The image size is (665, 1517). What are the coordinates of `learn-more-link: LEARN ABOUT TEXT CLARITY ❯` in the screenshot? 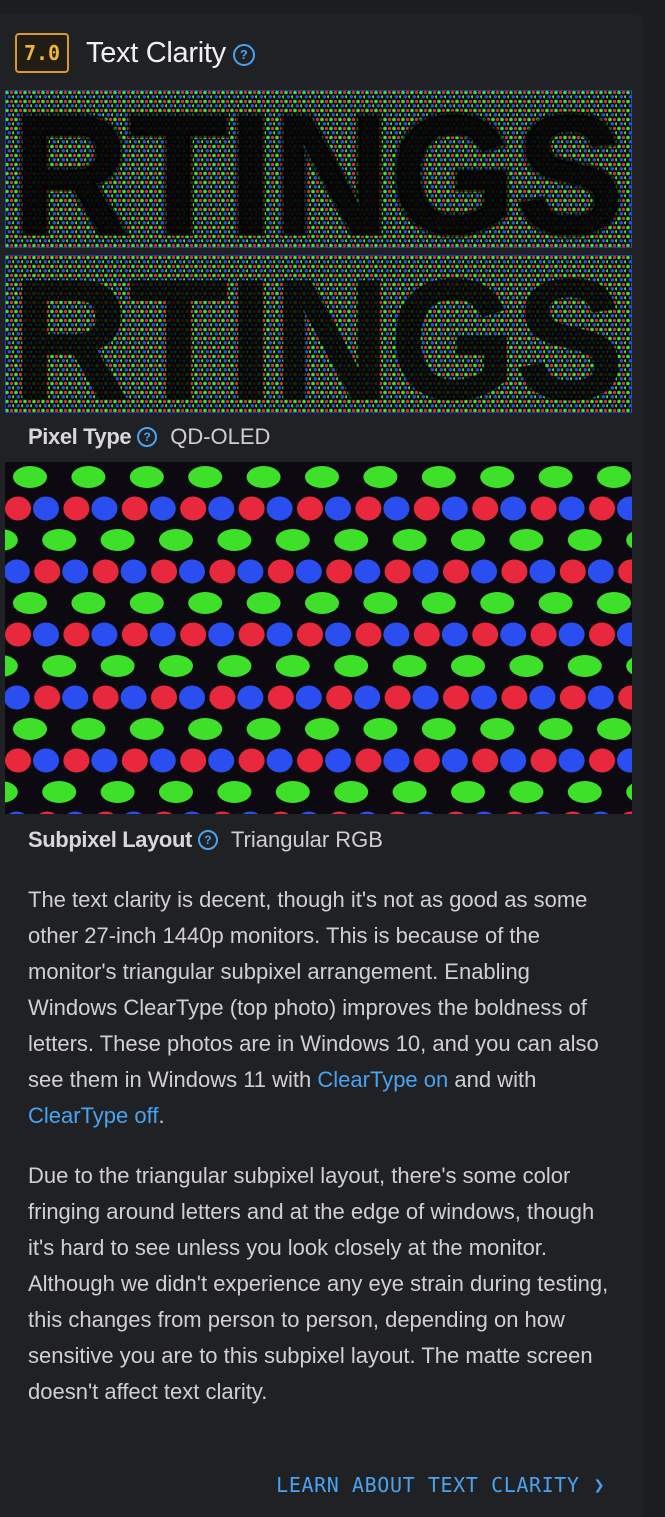 It's located at (440, 1485).